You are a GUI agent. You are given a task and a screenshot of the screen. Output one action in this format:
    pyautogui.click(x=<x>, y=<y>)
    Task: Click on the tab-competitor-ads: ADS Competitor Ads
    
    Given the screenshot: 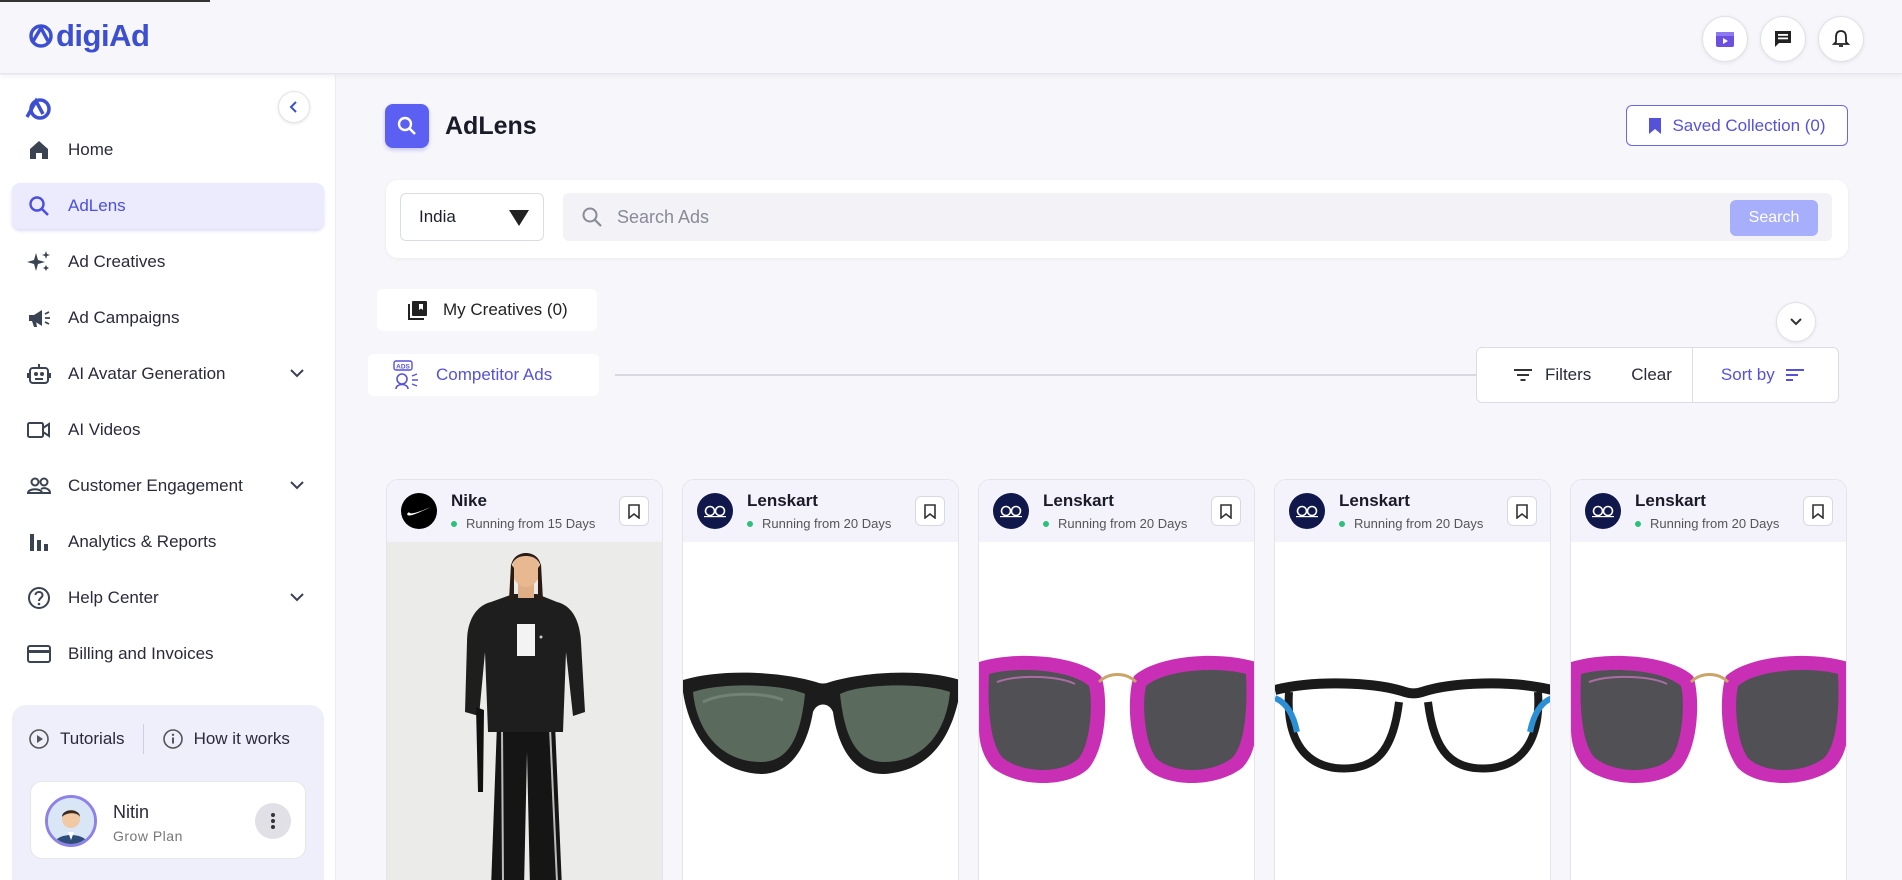 What is the action you would take?
    pyautogui.click(x=483, y=375)
    